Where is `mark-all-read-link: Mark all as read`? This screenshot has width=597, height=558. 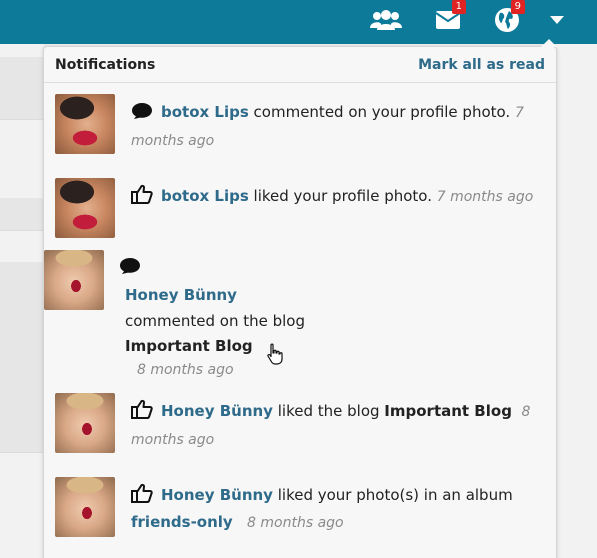
mark-all-read-link: Mark all as read is located at coordinates (481, 65).